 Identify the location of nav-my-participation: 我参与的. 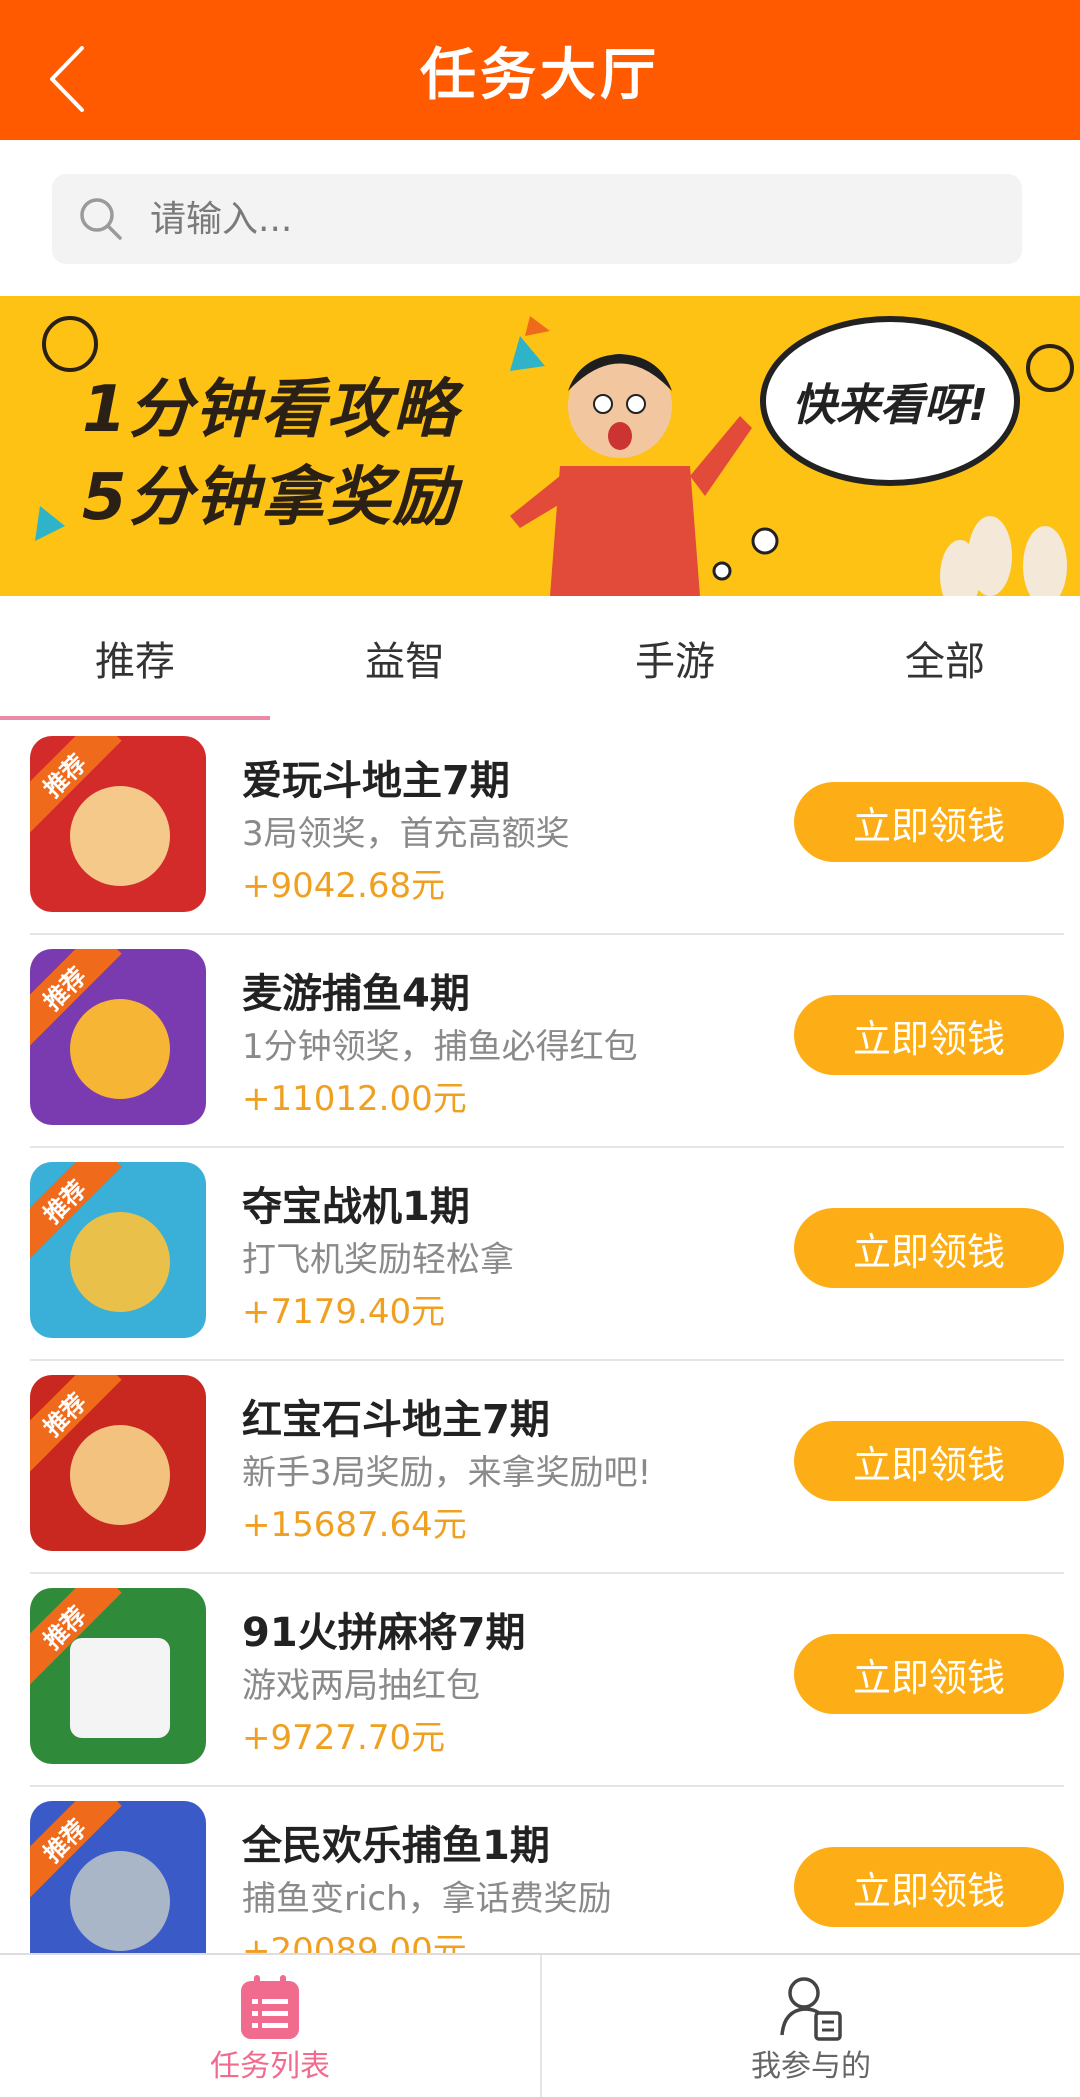
(810, 2026).